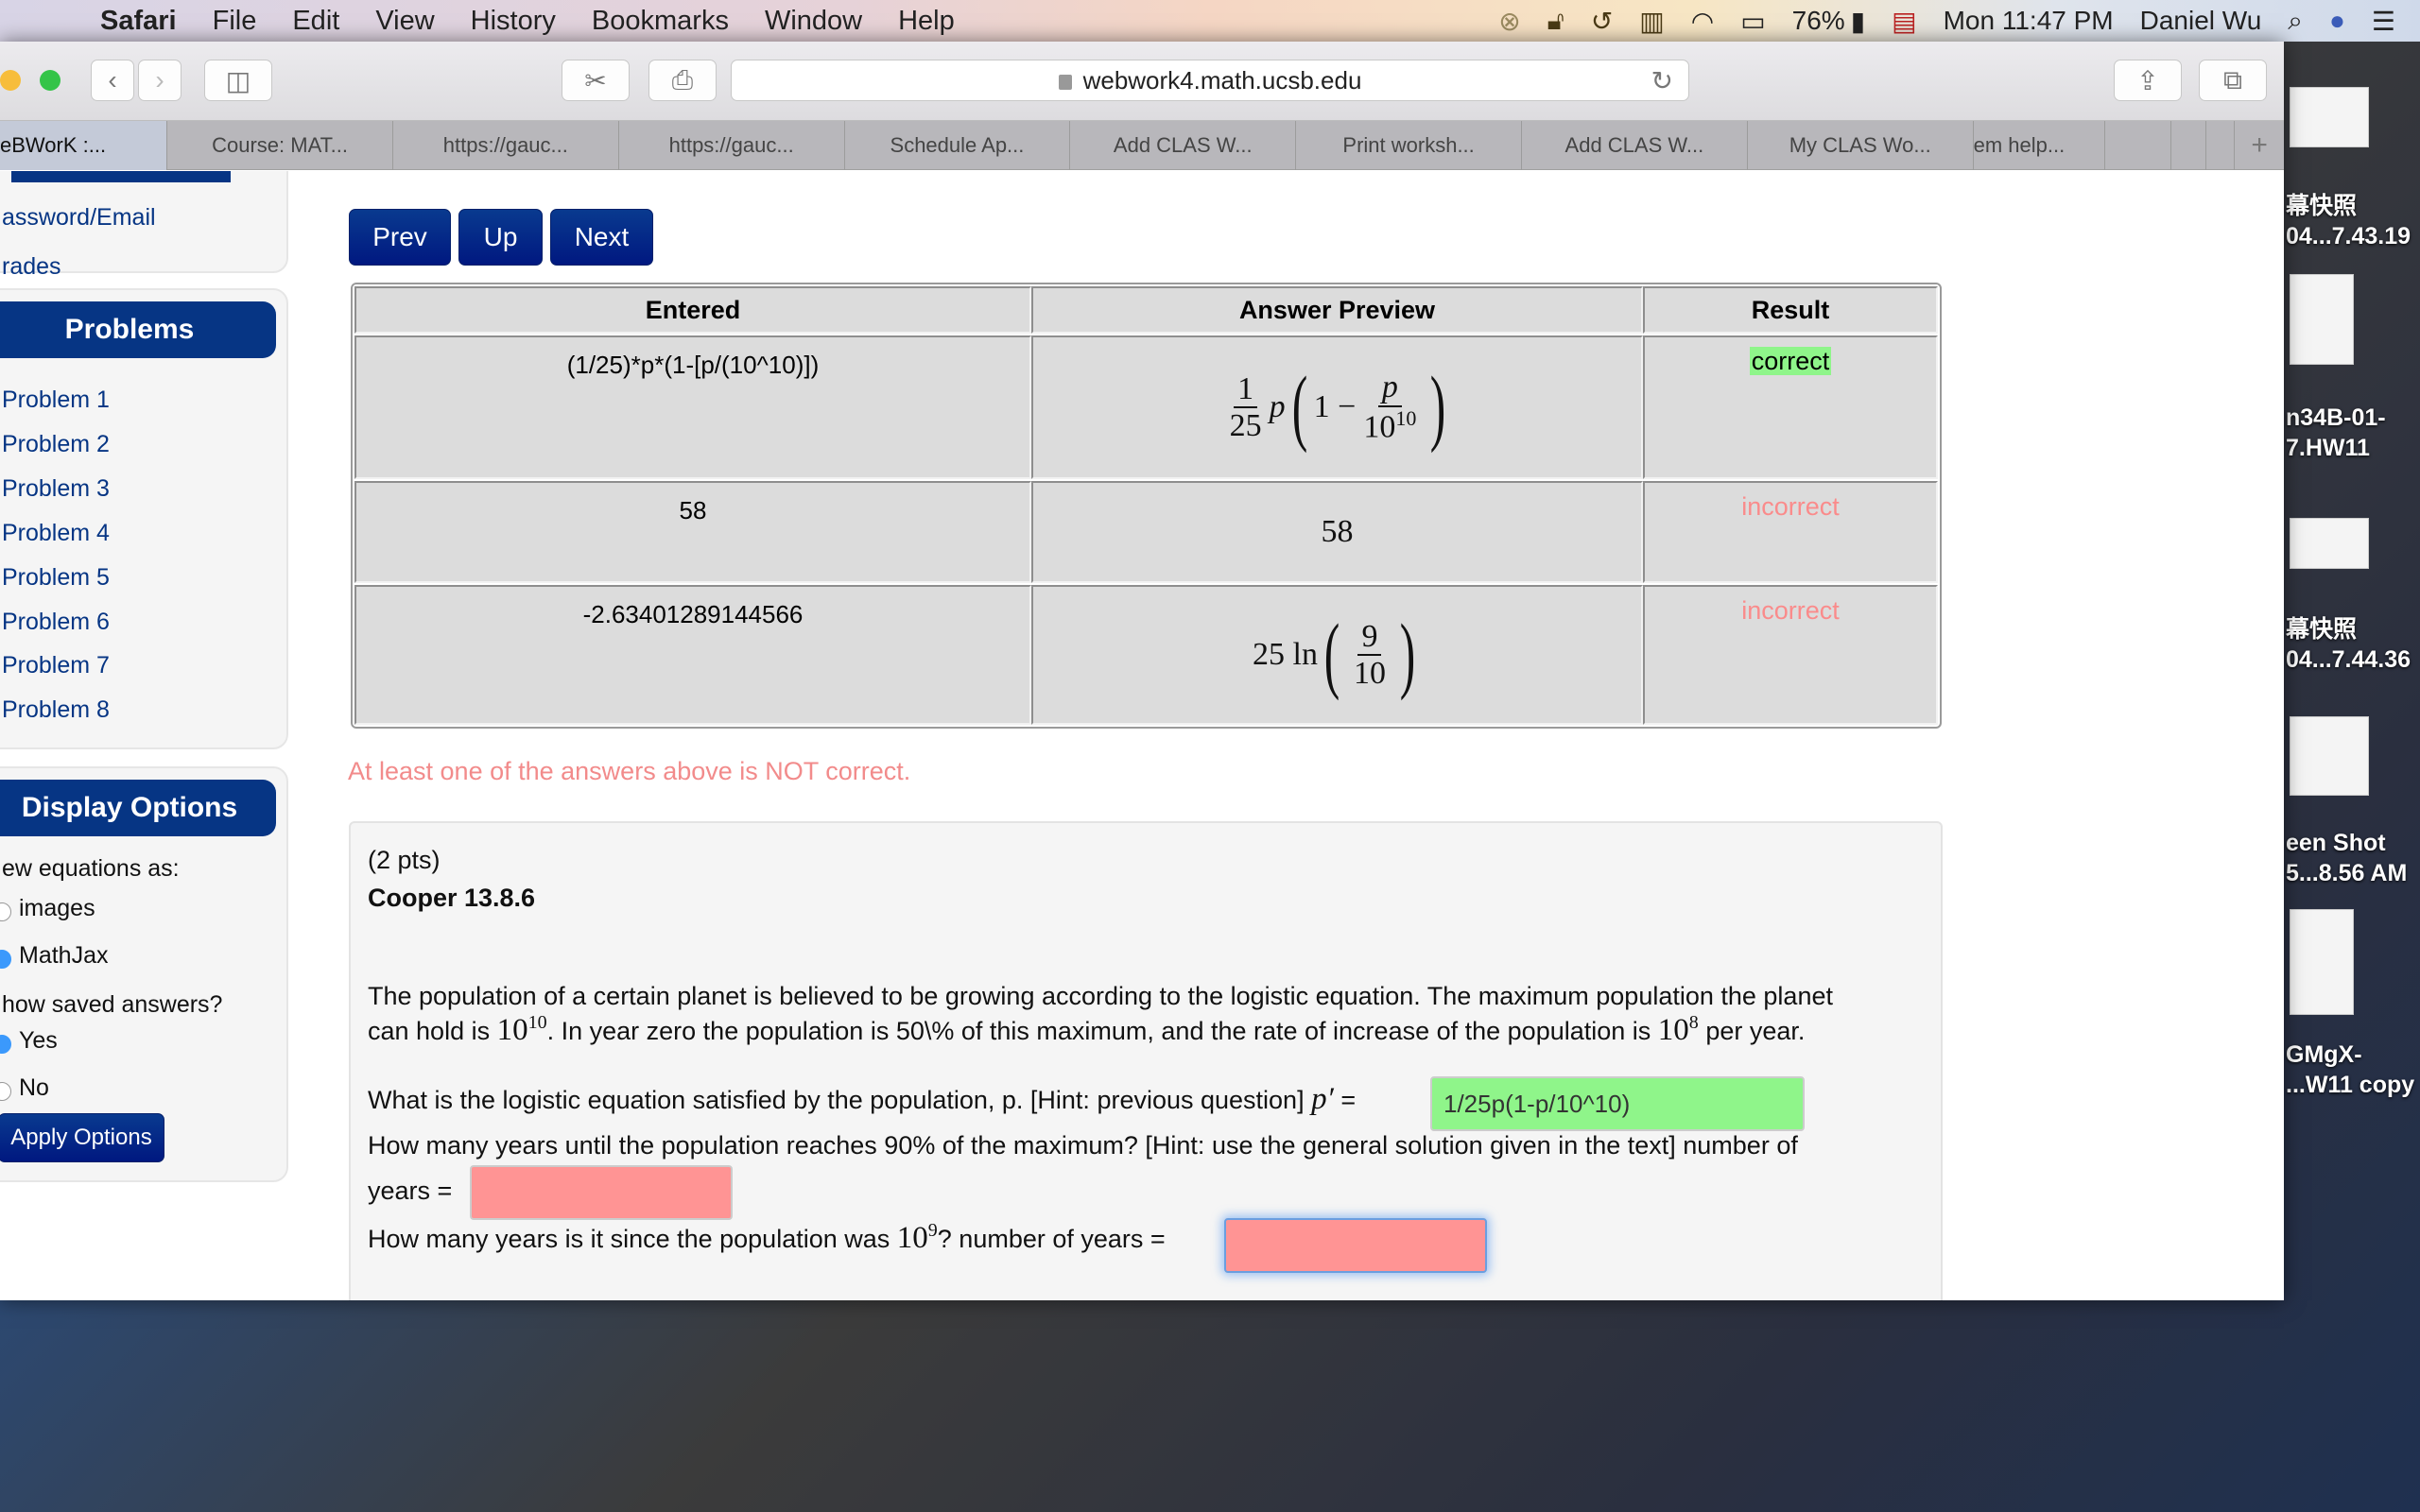 The height and width of the screenshot is (1512, 2420). I want to click on answer-2-input, so click(601, 1192).